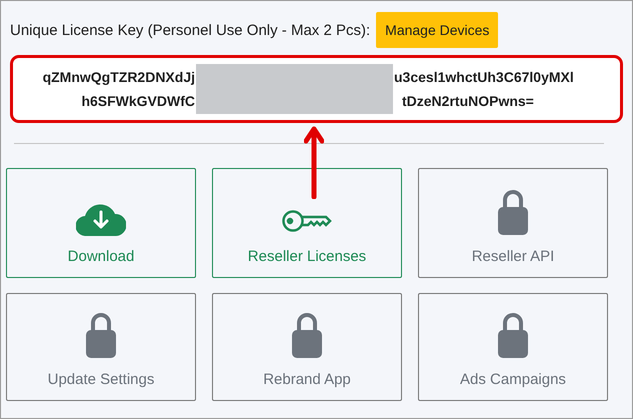  Describe the element at coordinates (314, 162) in the screenshot. I see `up-arrow-icon` at that location.